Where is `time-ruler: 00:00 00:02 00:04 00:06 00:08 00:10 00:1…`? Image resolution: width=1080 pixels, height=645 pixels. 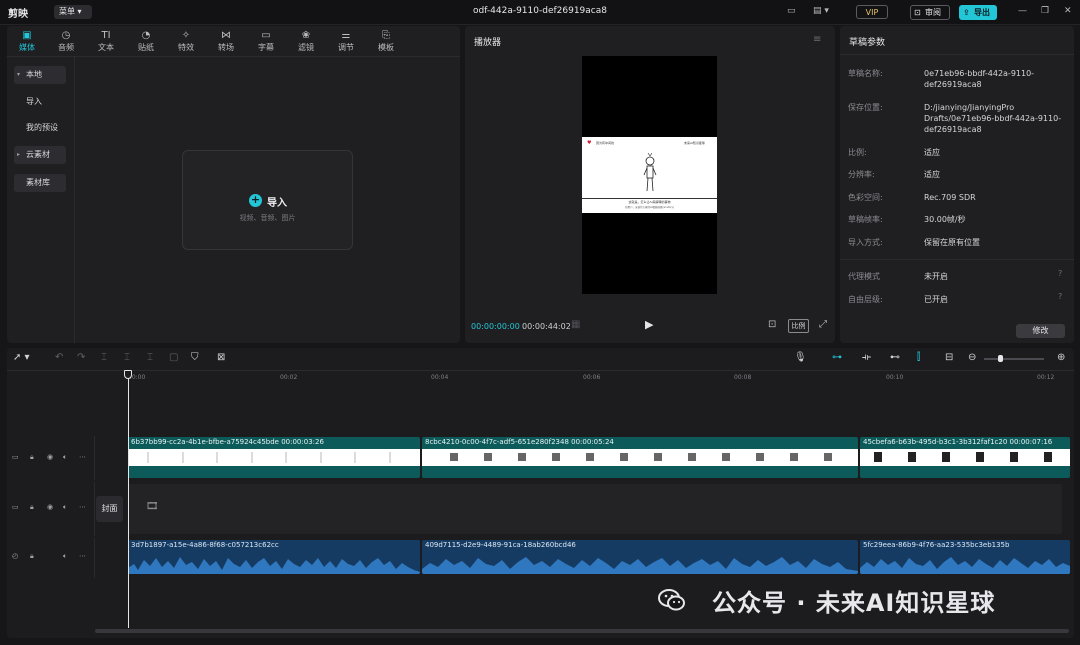
time-ruler: 00:00 00:02 00:04 00:06 00:08 00:10 00:1… is located at coordinates (601, 378).